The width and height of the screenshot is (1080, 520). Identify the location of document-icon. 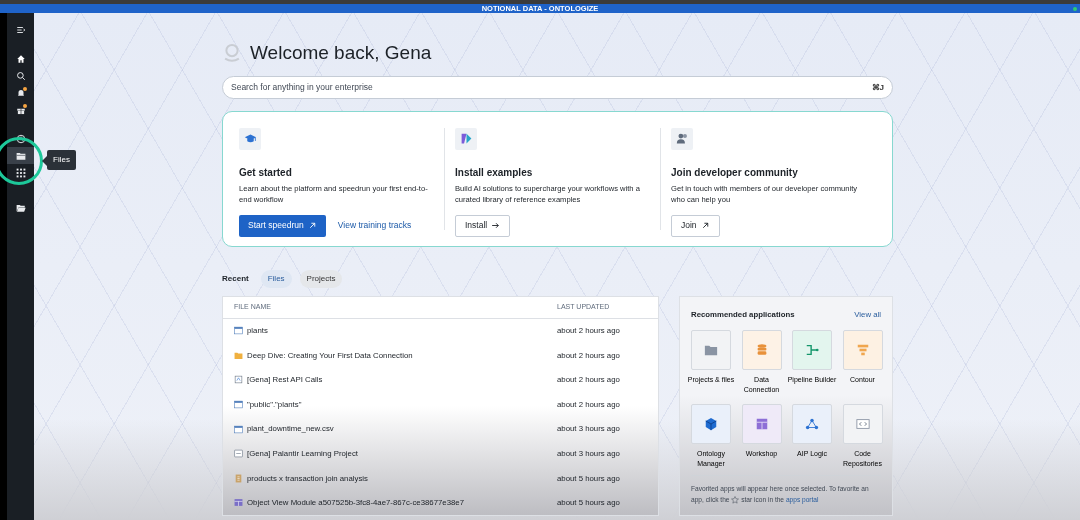
(238, 478).